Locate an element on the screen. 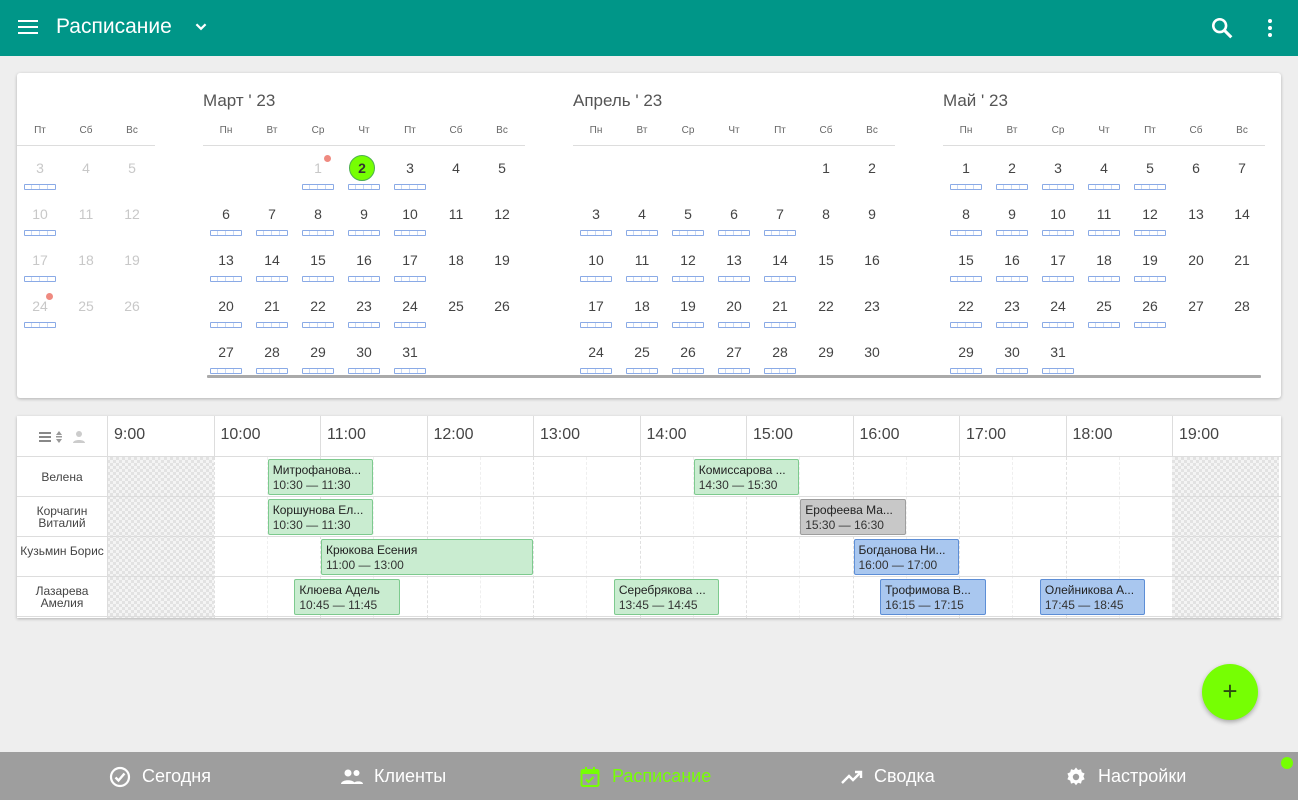 Image resolution: width=1298 pixels, height=800 pixels. appointment-card: Богданова Ни... 16:00 — 17:00 is located at coordinates (906, 557).